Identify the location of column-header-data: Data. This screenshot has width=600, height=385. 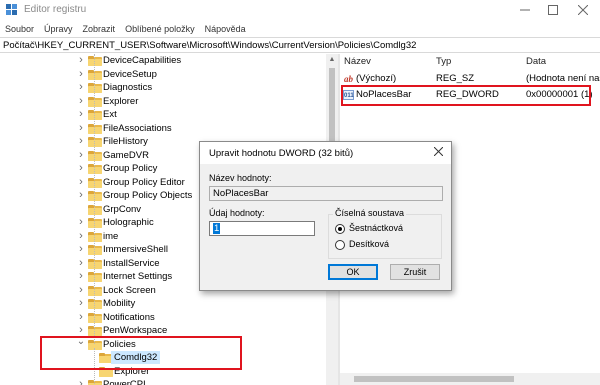
(536, 61).